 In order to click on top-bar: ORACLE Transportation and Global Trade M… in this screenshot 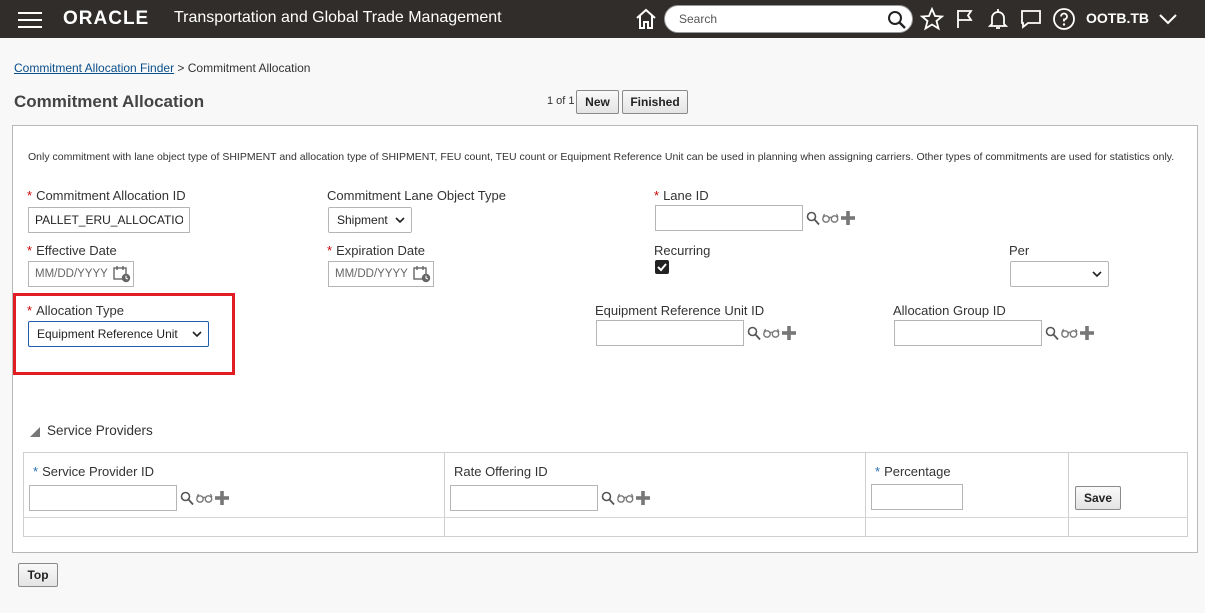, I will do `click(602, 19)`.